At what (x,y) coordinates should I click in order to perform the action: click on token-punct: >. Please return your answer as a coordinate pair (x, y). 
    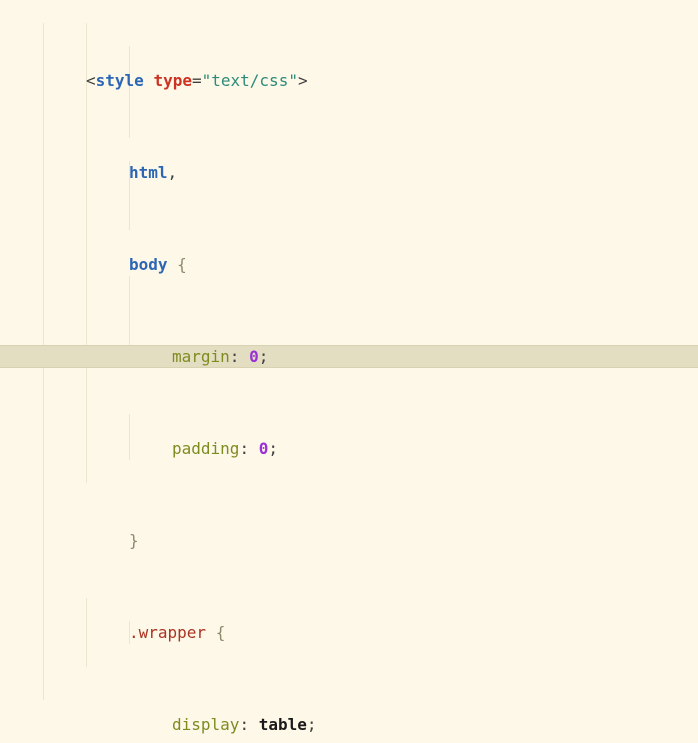
    Looking at the image, I should click on (302, 80).